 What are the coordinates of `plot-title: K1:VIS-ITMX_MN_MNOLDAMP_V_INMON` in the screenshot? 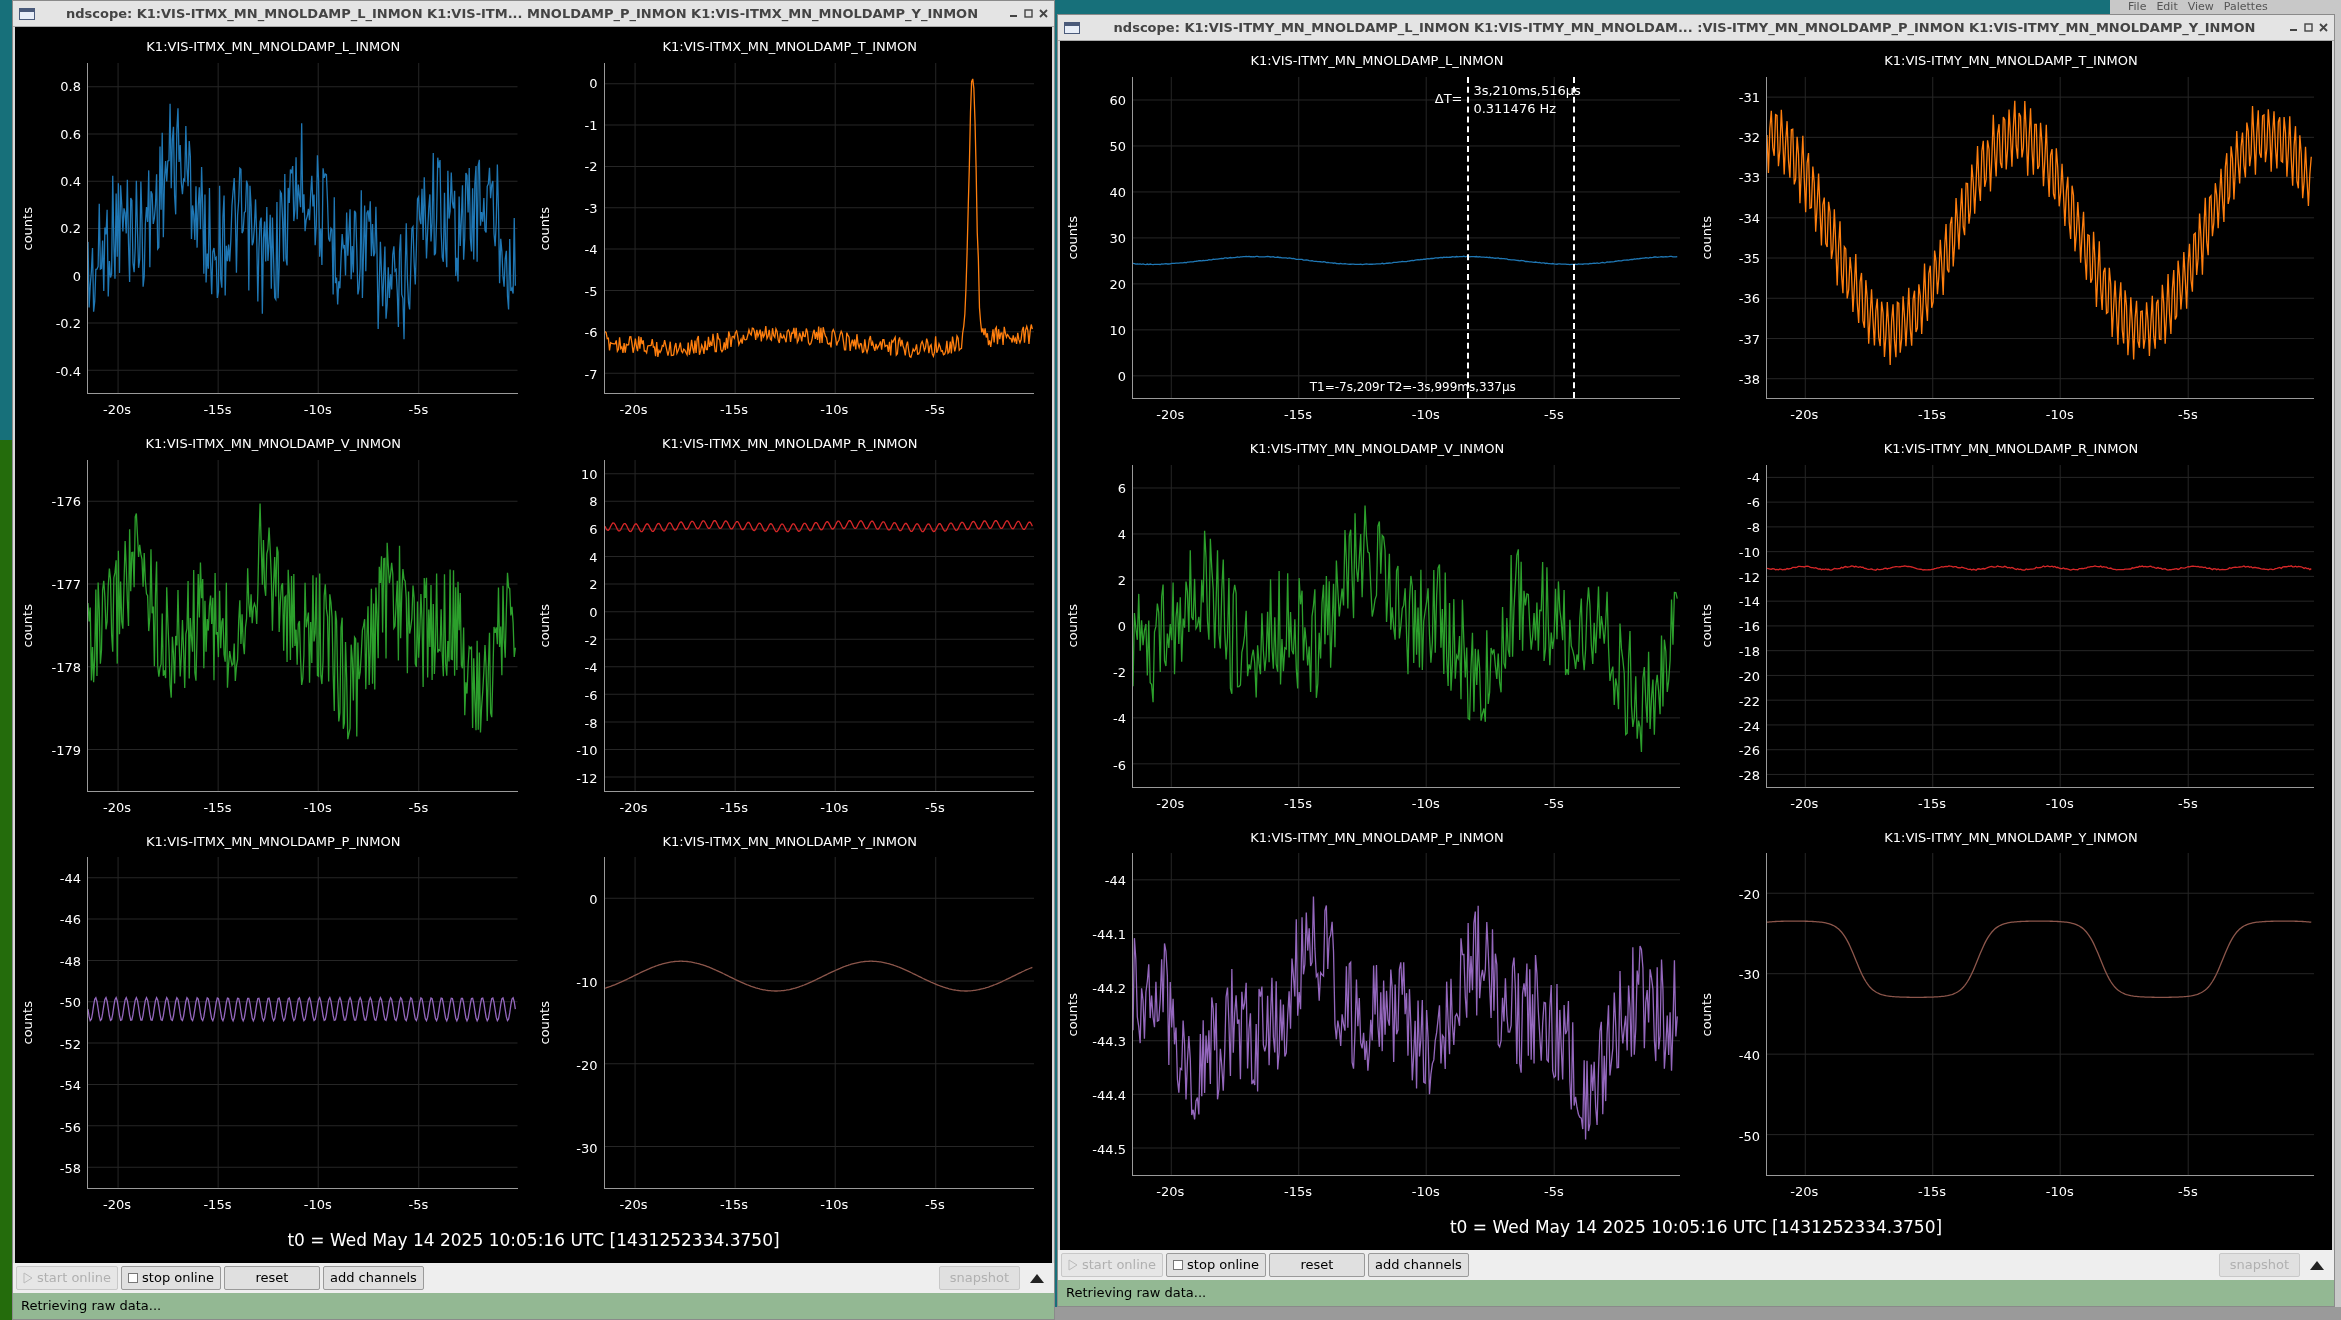 It's located at (273, 444).